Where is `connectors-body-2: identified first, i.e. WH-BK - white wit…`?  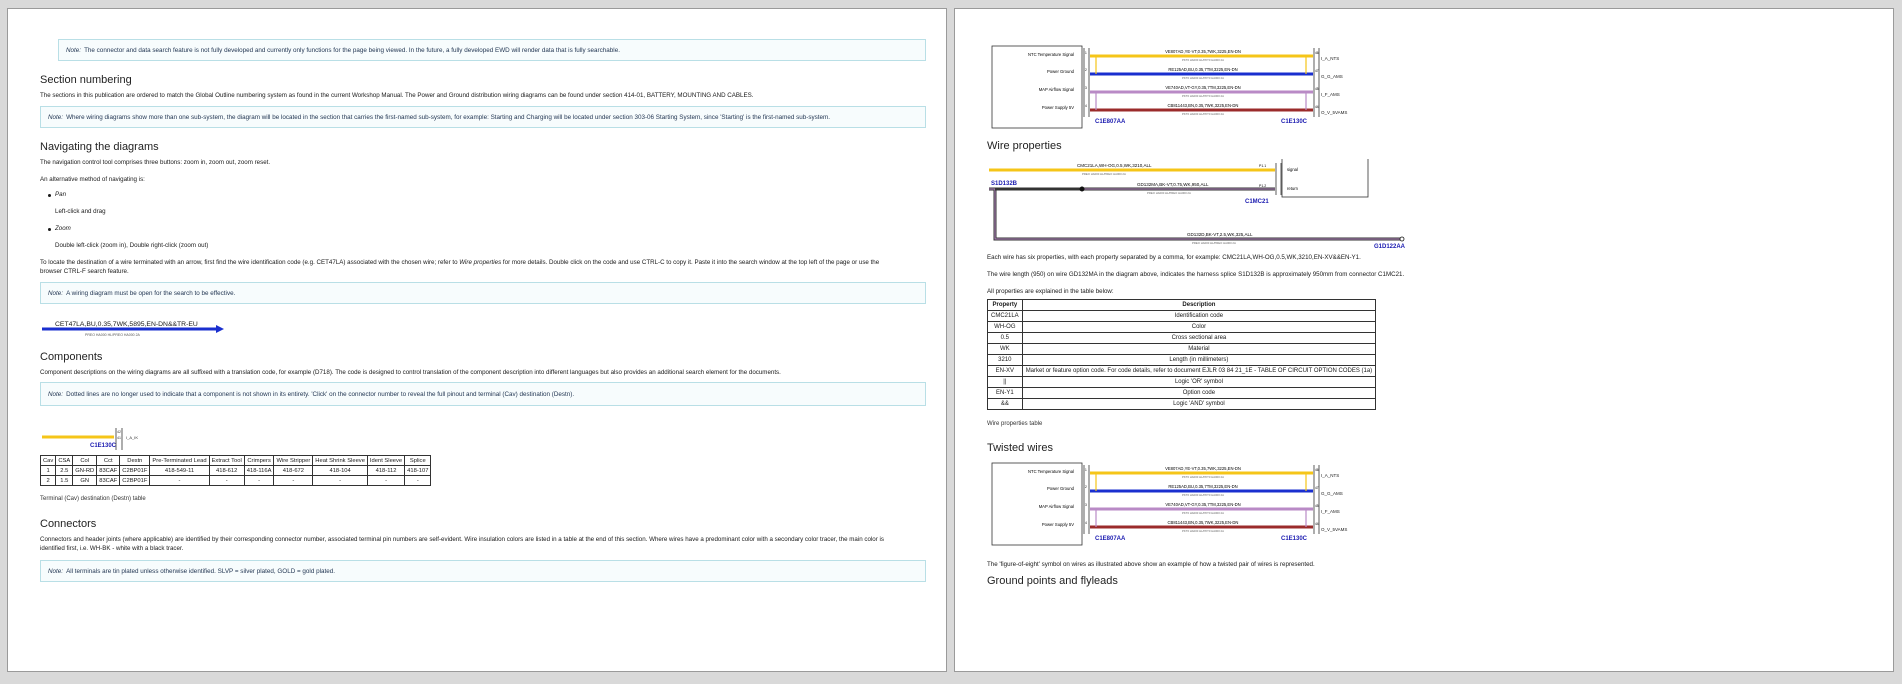 connectors-body-2: identified first, i.e. WH-BK - white wit… is located at coordinates (112, 548).